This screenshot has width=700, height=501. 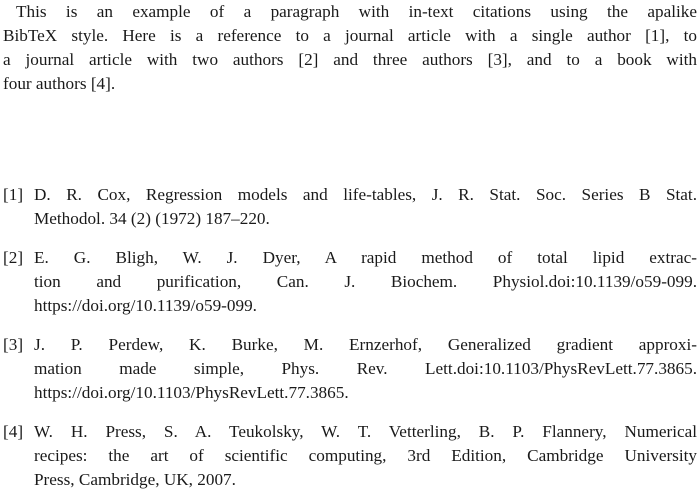 What do you see at coordinates (13, 194) in the screenshot?
I see `bibliography-entry-label: [1]` at bounding box center [13, 194].